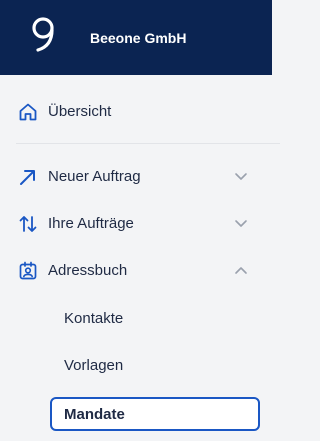 The height and width of the screenshot is (441, 320). Describe the element at coordinates (27, 177) in the screenshot. I see `arrow-up-right-icon` at that location.